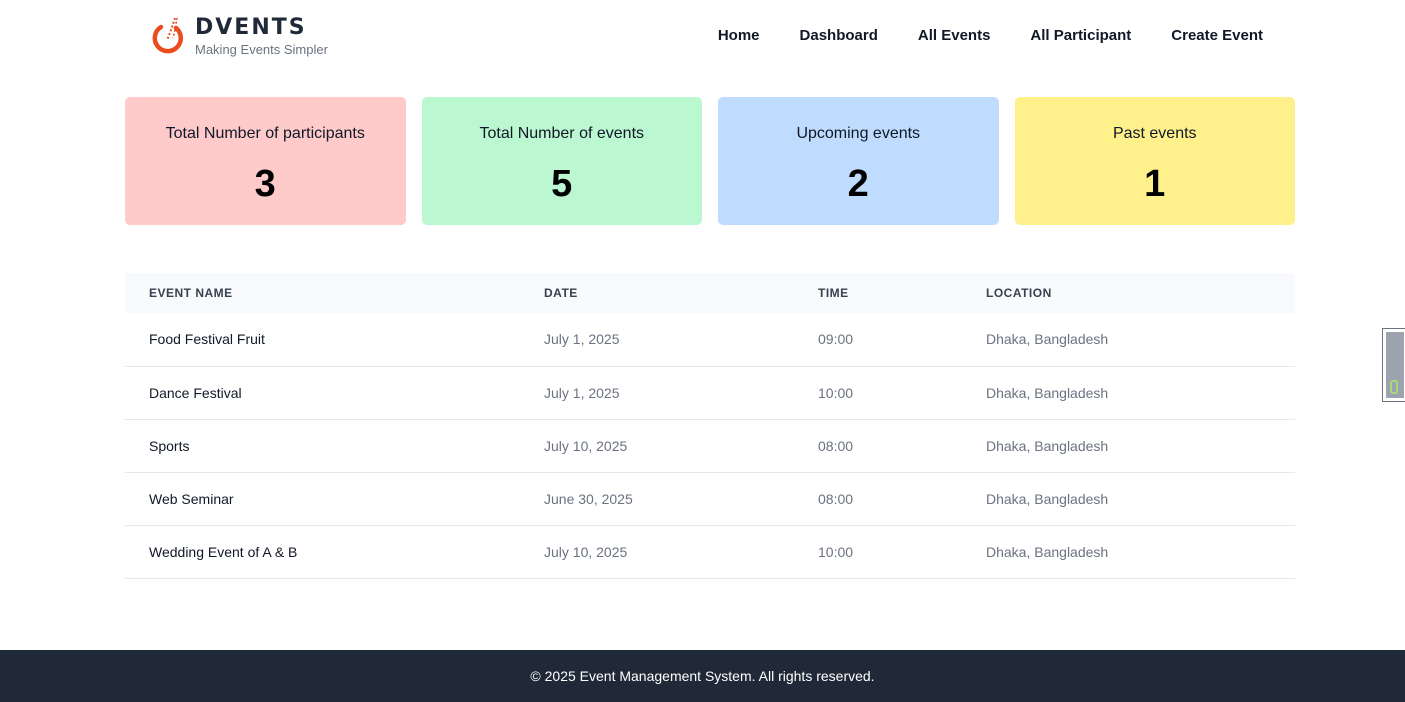 This screenshot has height=702, width=1405. I want to click on column-header-location: LOCATION, so click(1019, 293).